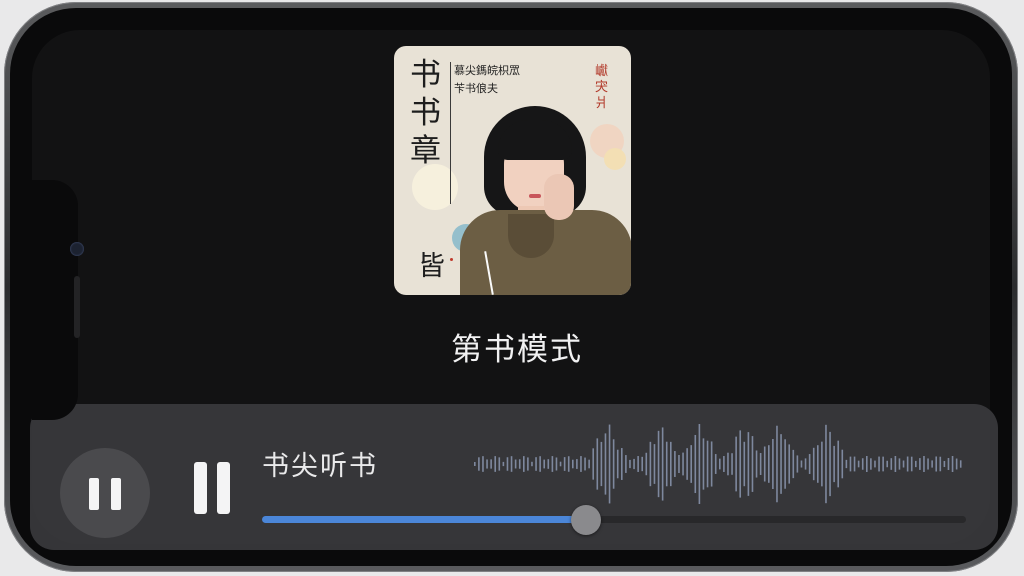 The image size is (1024, 576). What do you see at coordinates (487, 70) in the screenshot?
I see `cover-subtitle-line: 慕尖鎷皖枳罛` at bounding box center [487, 70].